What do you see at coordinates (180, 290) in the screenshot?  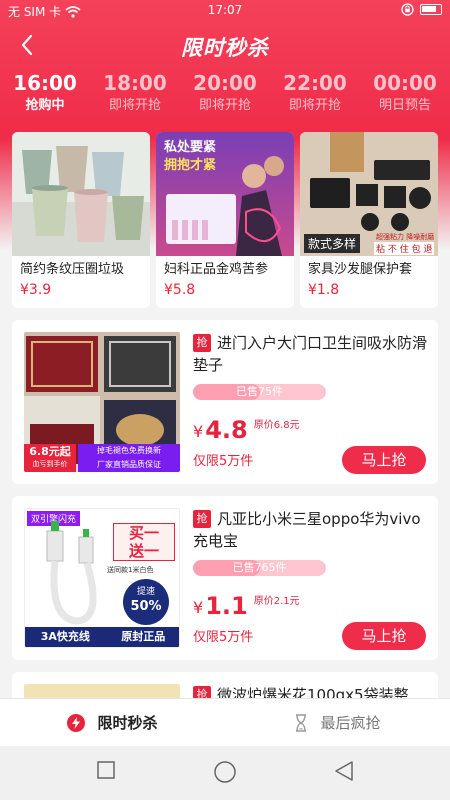 I see `product-price: ¥5.8` at bounding box center [180, 290].